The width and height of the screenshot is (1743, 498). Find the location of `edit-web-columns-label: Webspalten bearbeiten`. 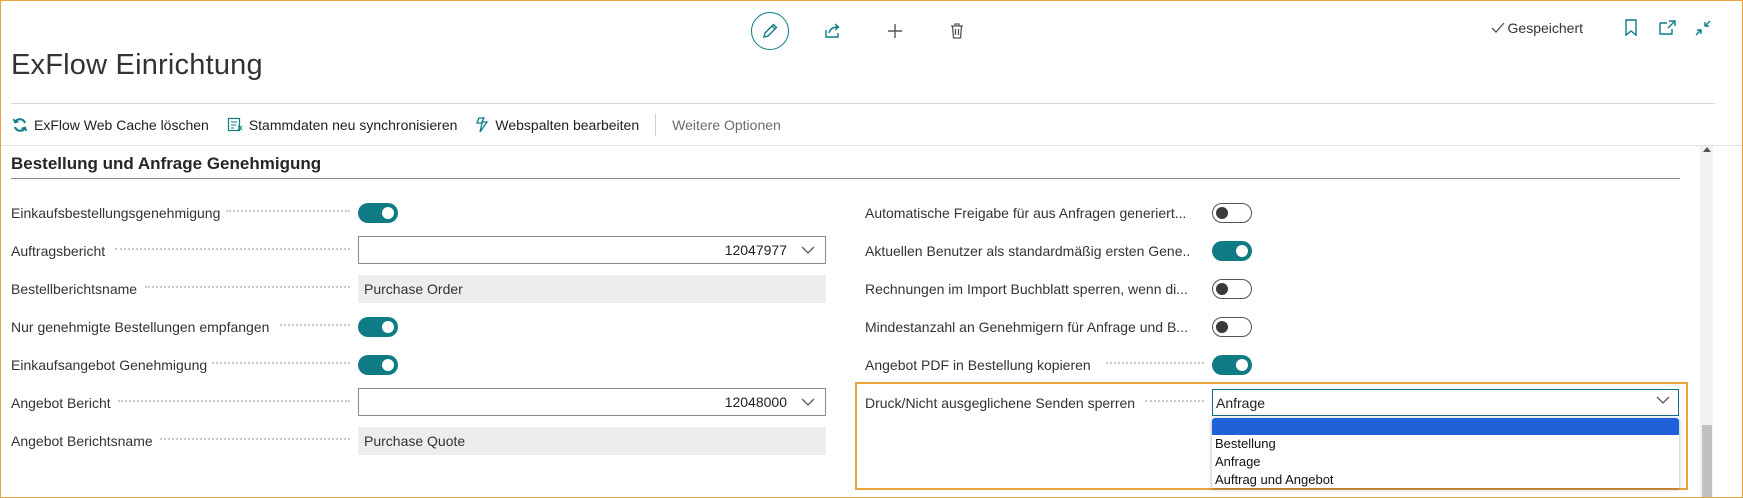

edit-web-columns-label: Webspalten bearbeiten is located at coordinates (567, 125).